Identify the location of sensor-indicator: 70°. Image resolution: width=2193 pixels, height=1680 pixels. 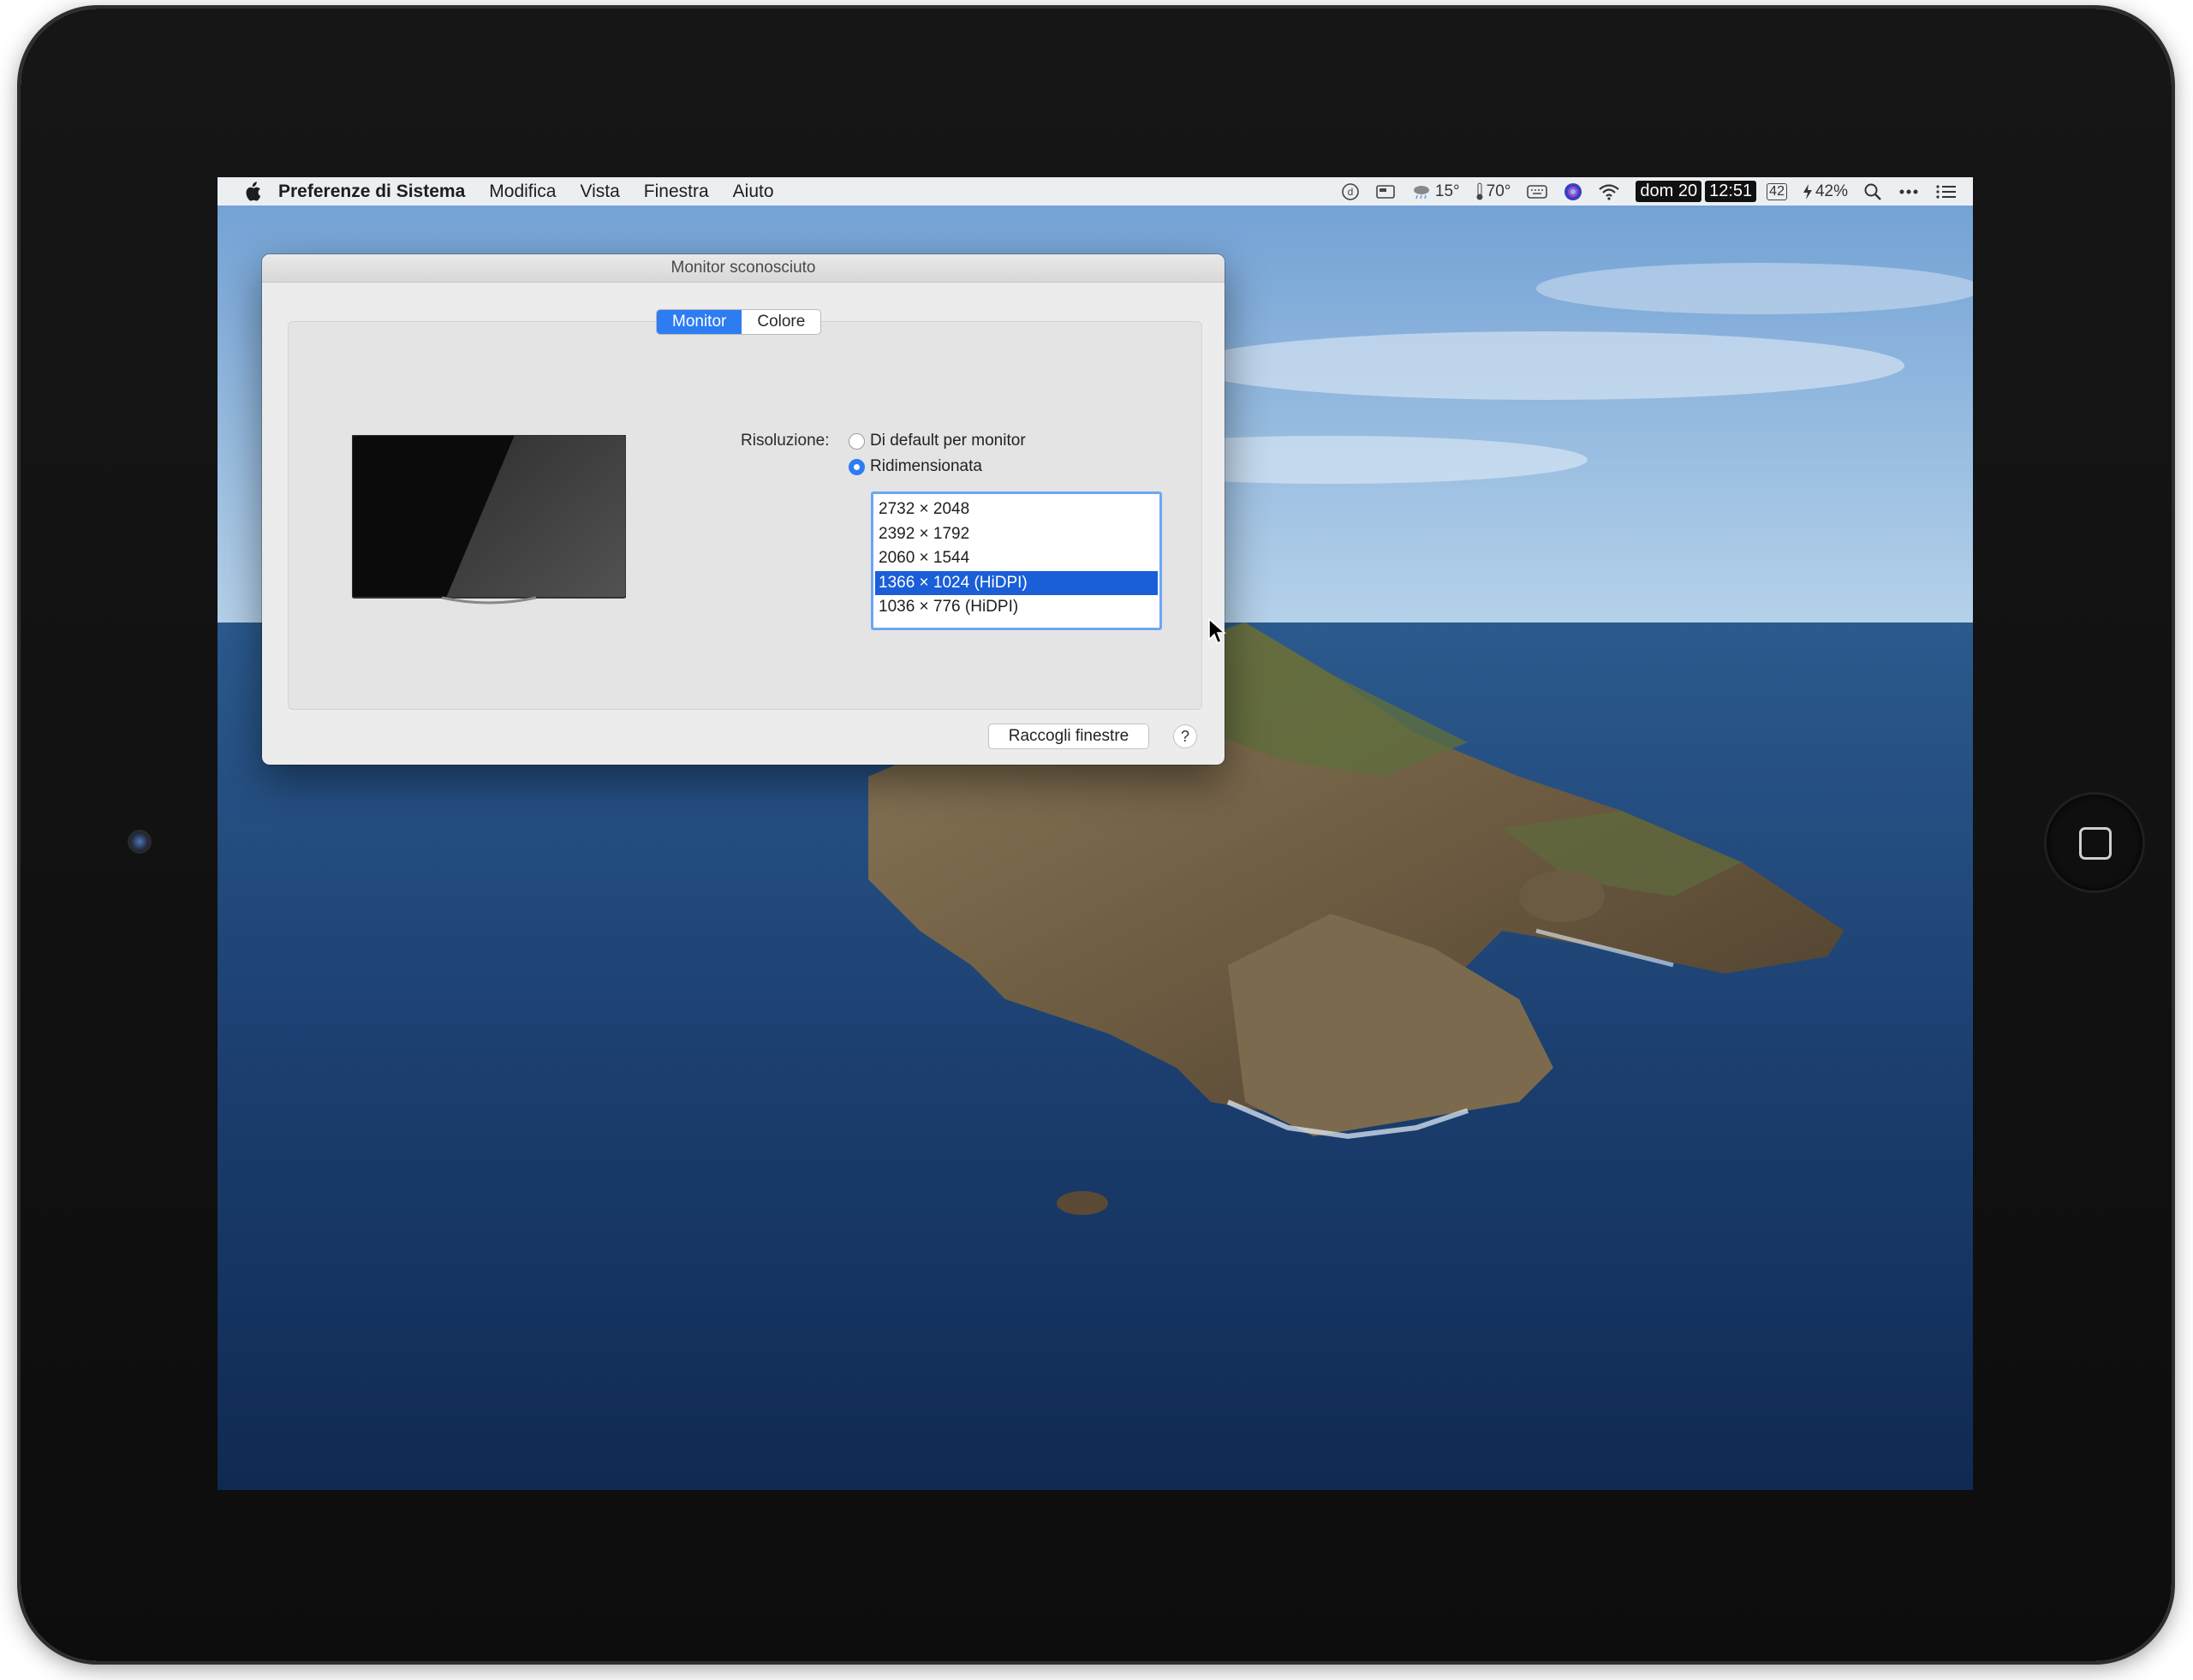
(1493, 192).